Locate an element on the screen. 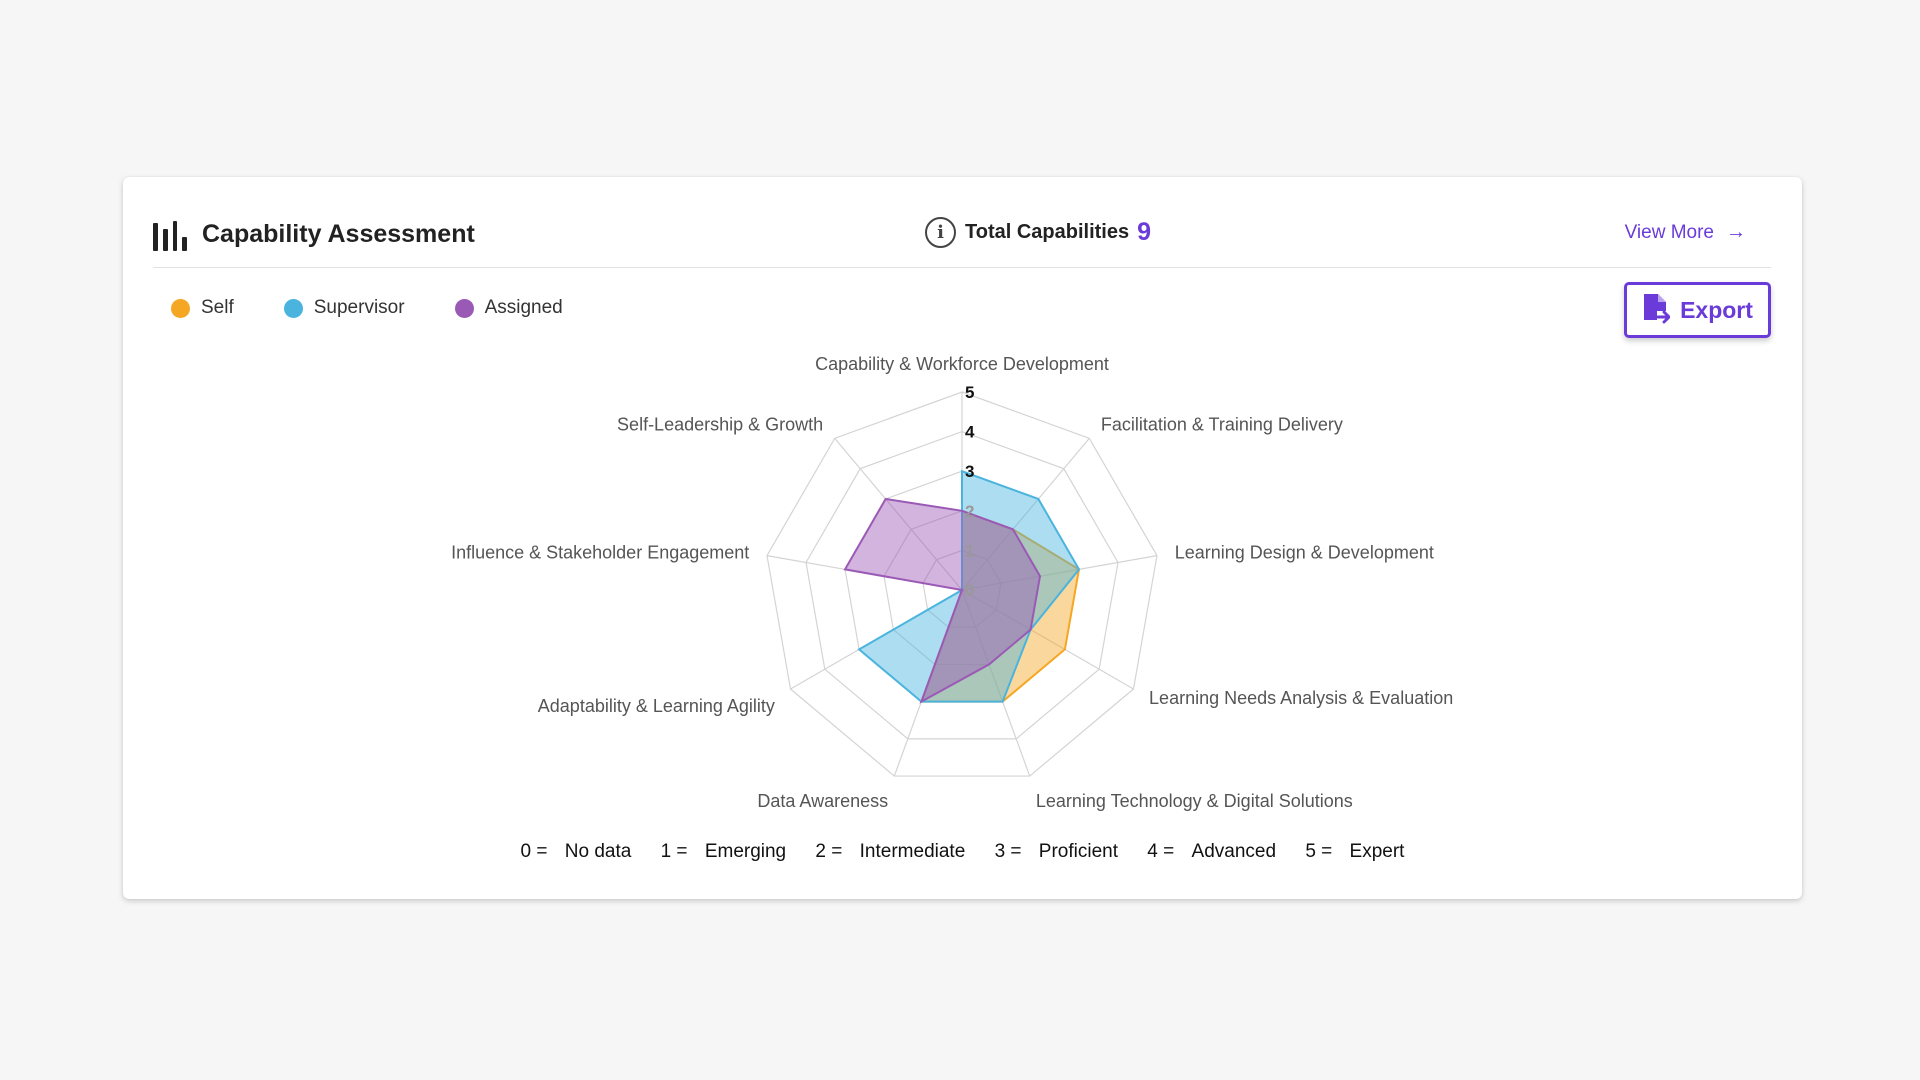 The image size is (1920, 1080). scale-item-3: 3 = Proficient is located at coordinates (1056, 851).